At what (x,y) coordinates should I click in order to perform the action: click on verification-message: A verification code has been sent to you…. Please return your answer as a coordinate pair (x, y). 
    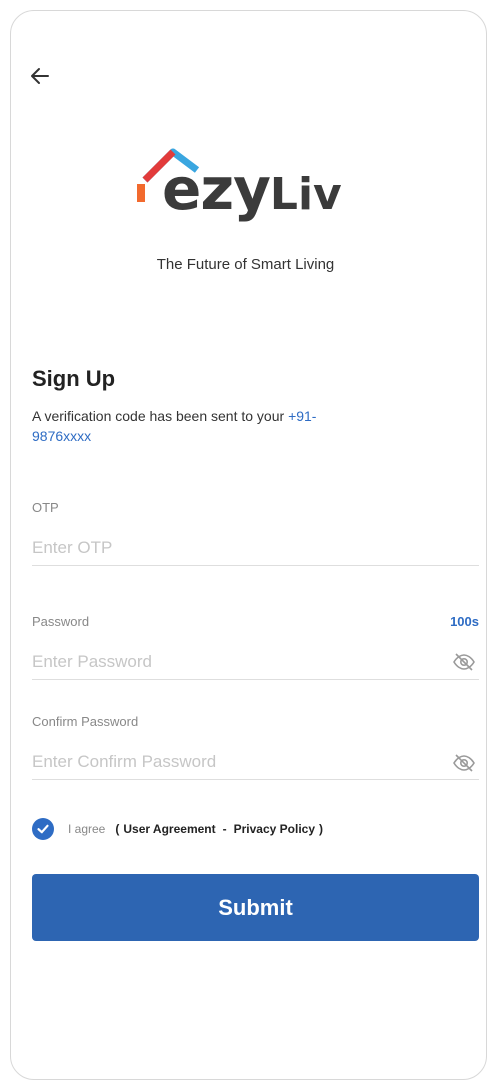
    Looking at the image, I should click on (192, 426).